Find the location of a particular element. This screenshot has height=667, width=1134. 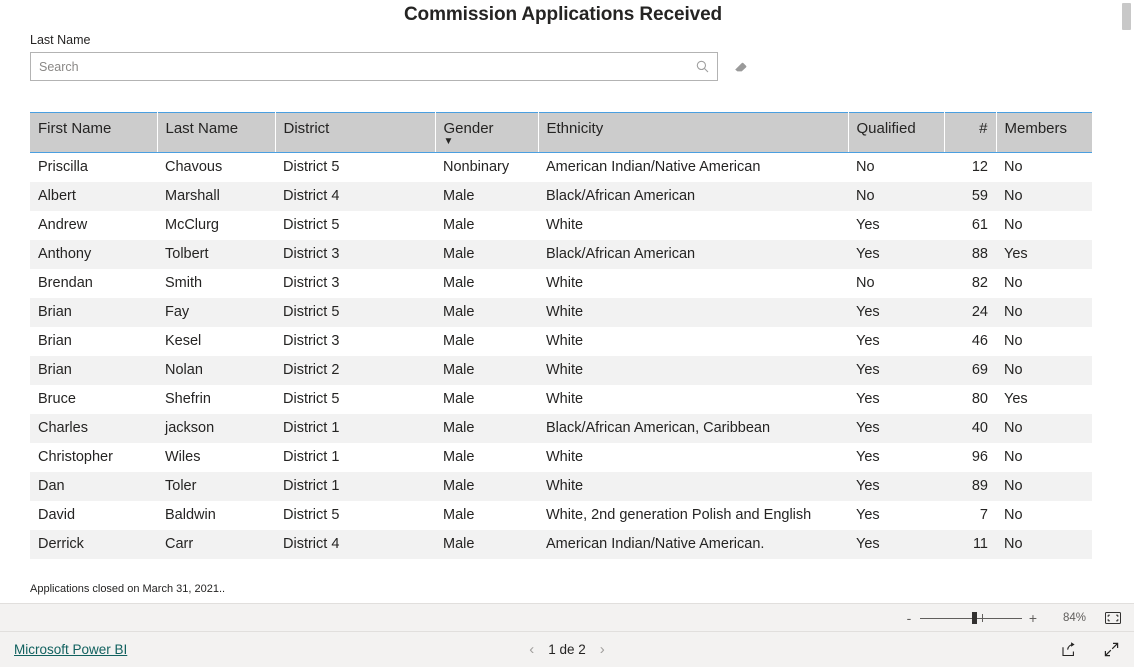

cell-number: 7 is located at coordinates (970, 515).